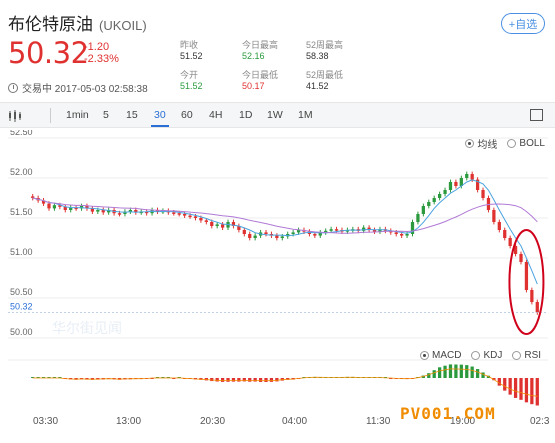  What do you see at coordinates (15, 116) in the screenshot?
I see `candlestick-icon` at bounding box center [15, 116].